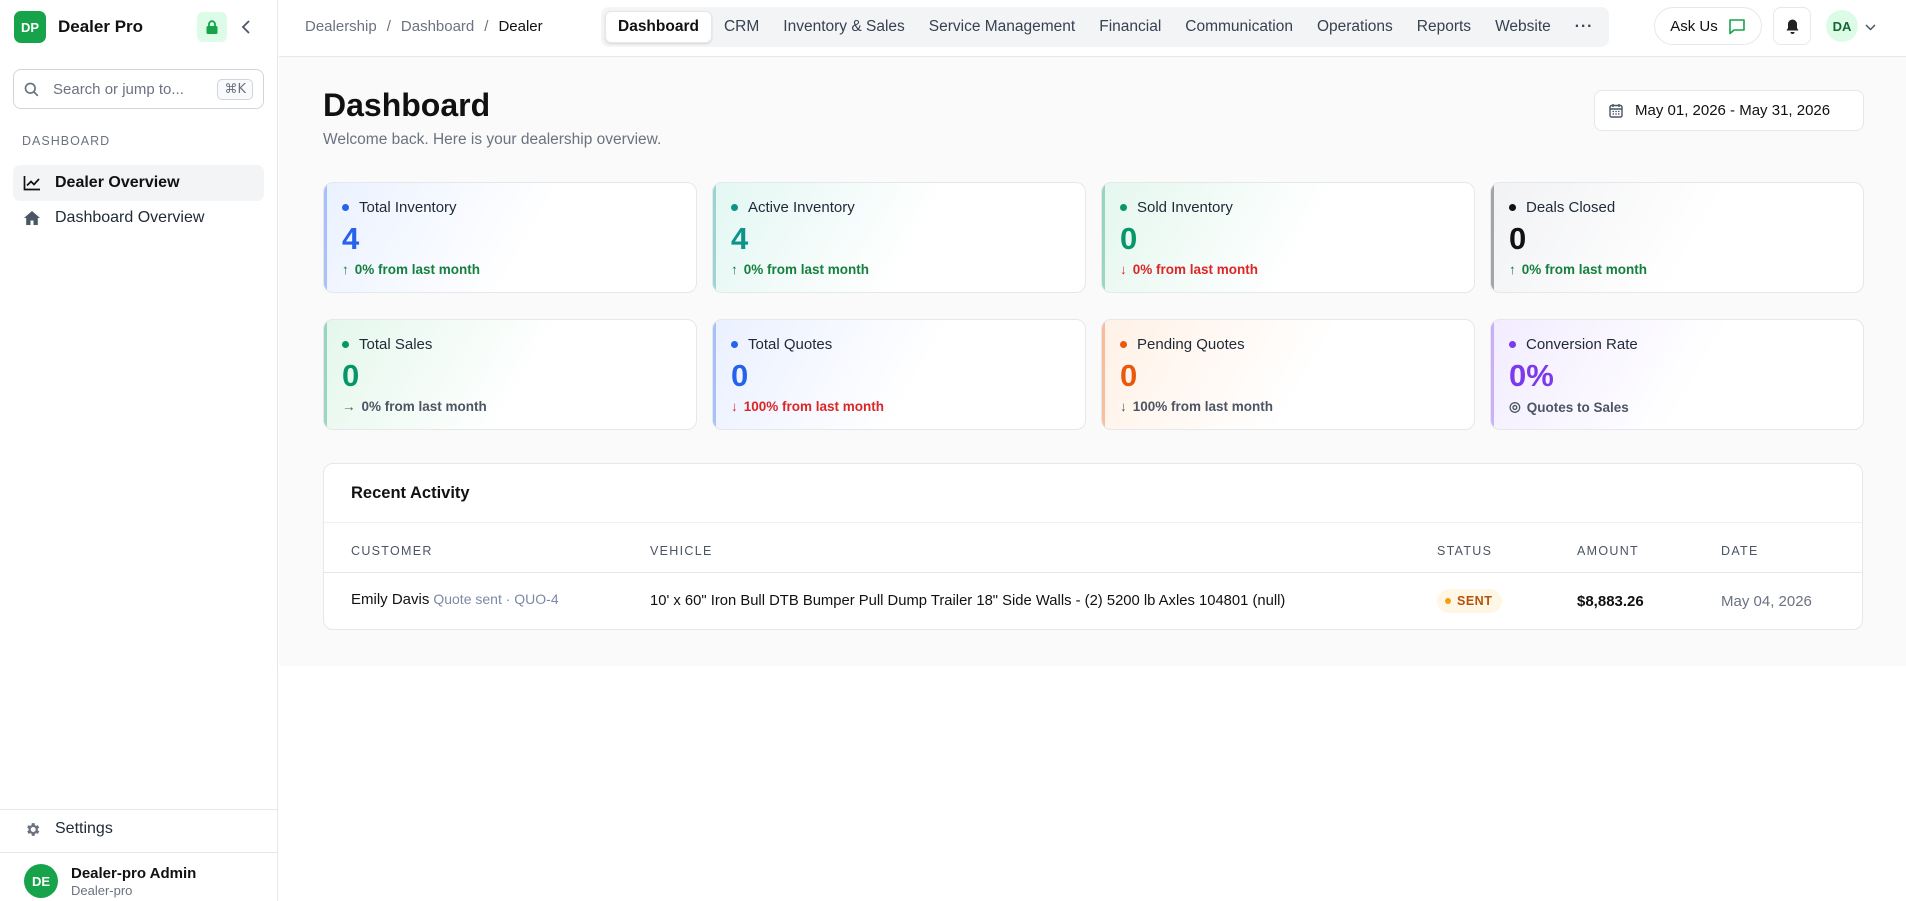 This screenshot has height=901, width=1906. I want to click on divider, so click(1093, 572).